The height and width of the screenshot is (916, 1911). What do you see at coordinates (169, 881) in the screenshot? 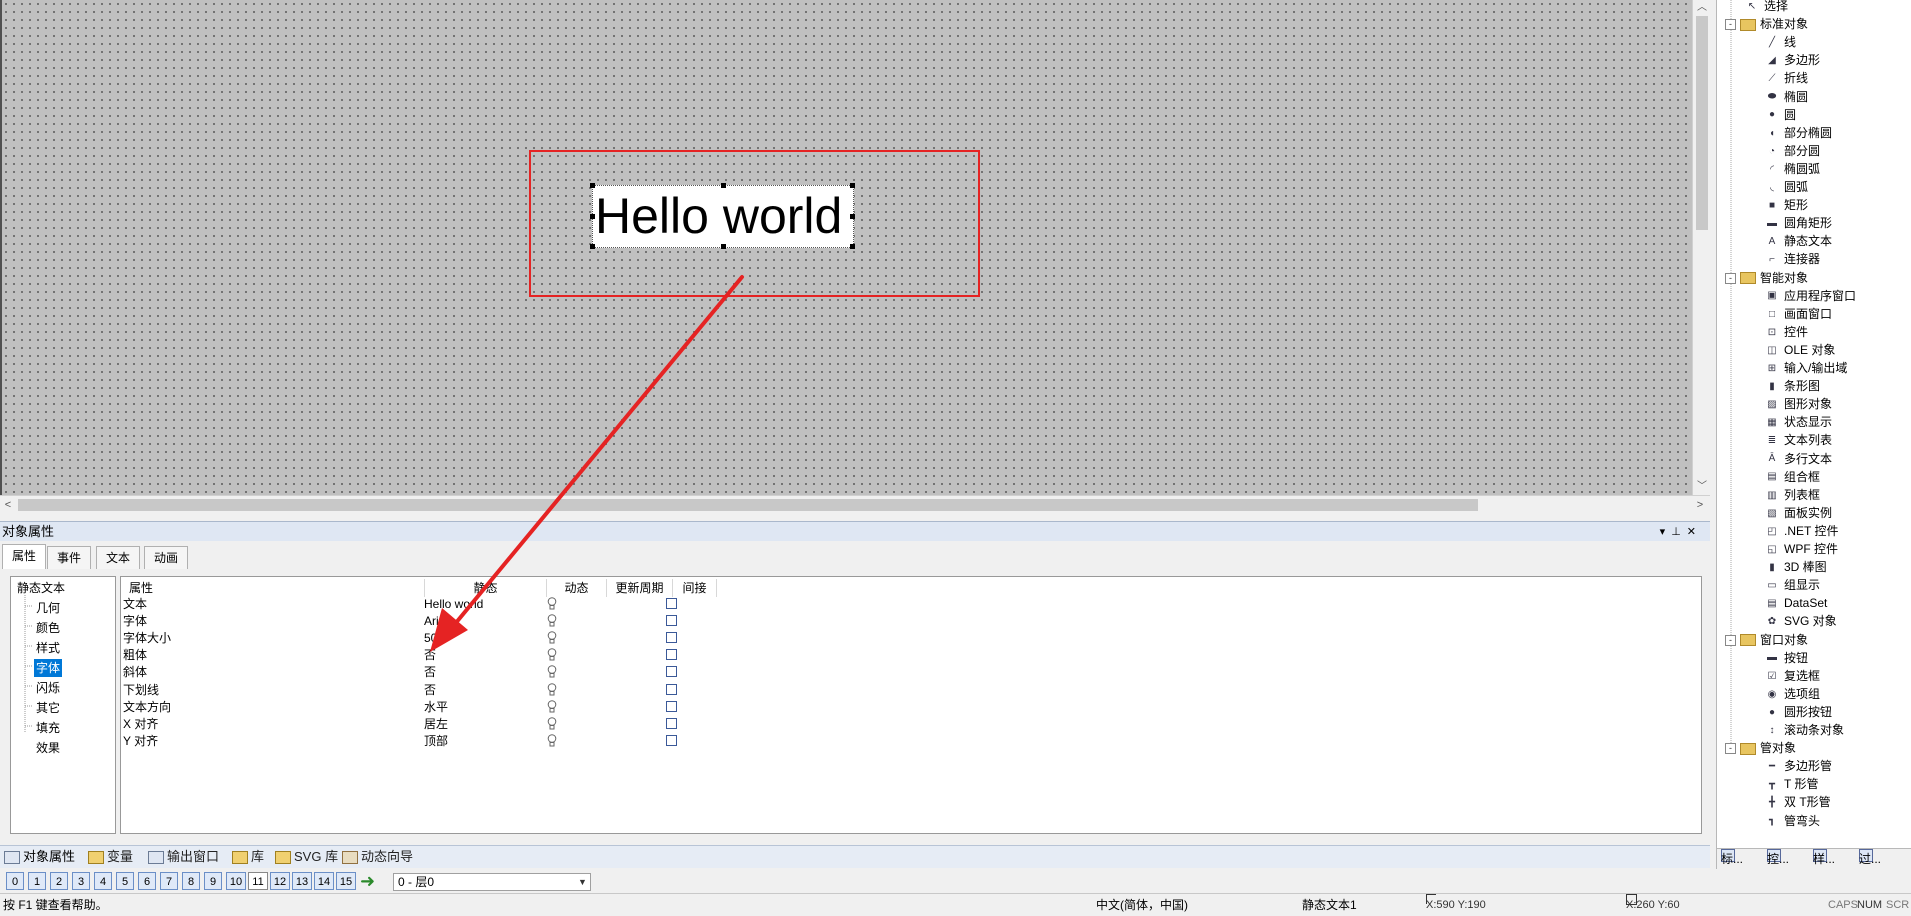
I see `layer-button: 7` at bounding box center [169, 881].